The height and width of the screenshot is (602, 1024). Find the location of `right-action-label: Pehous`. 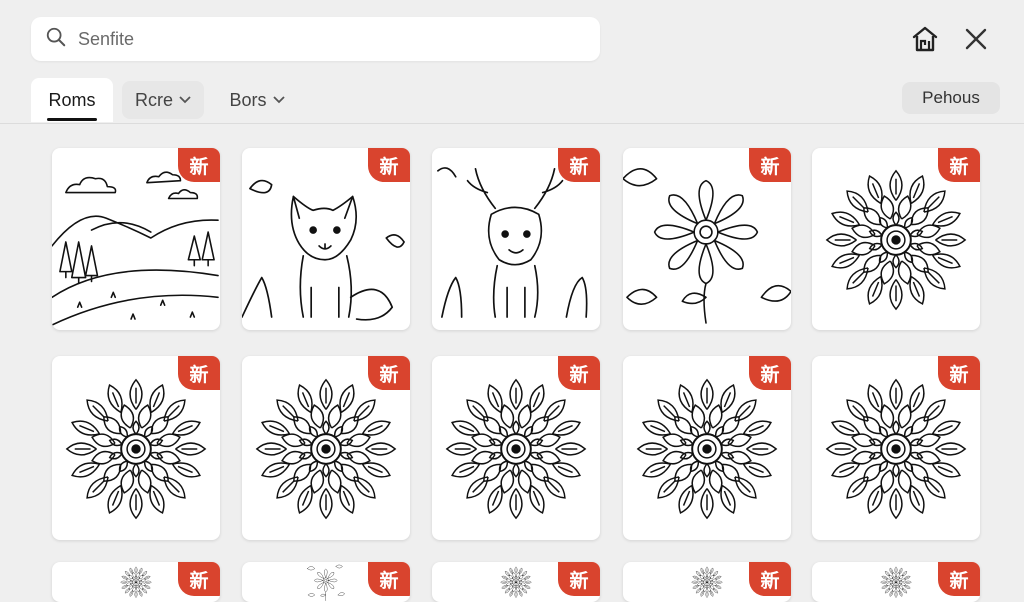

right-action-label: Pehous is located at coordinates (951, 97).